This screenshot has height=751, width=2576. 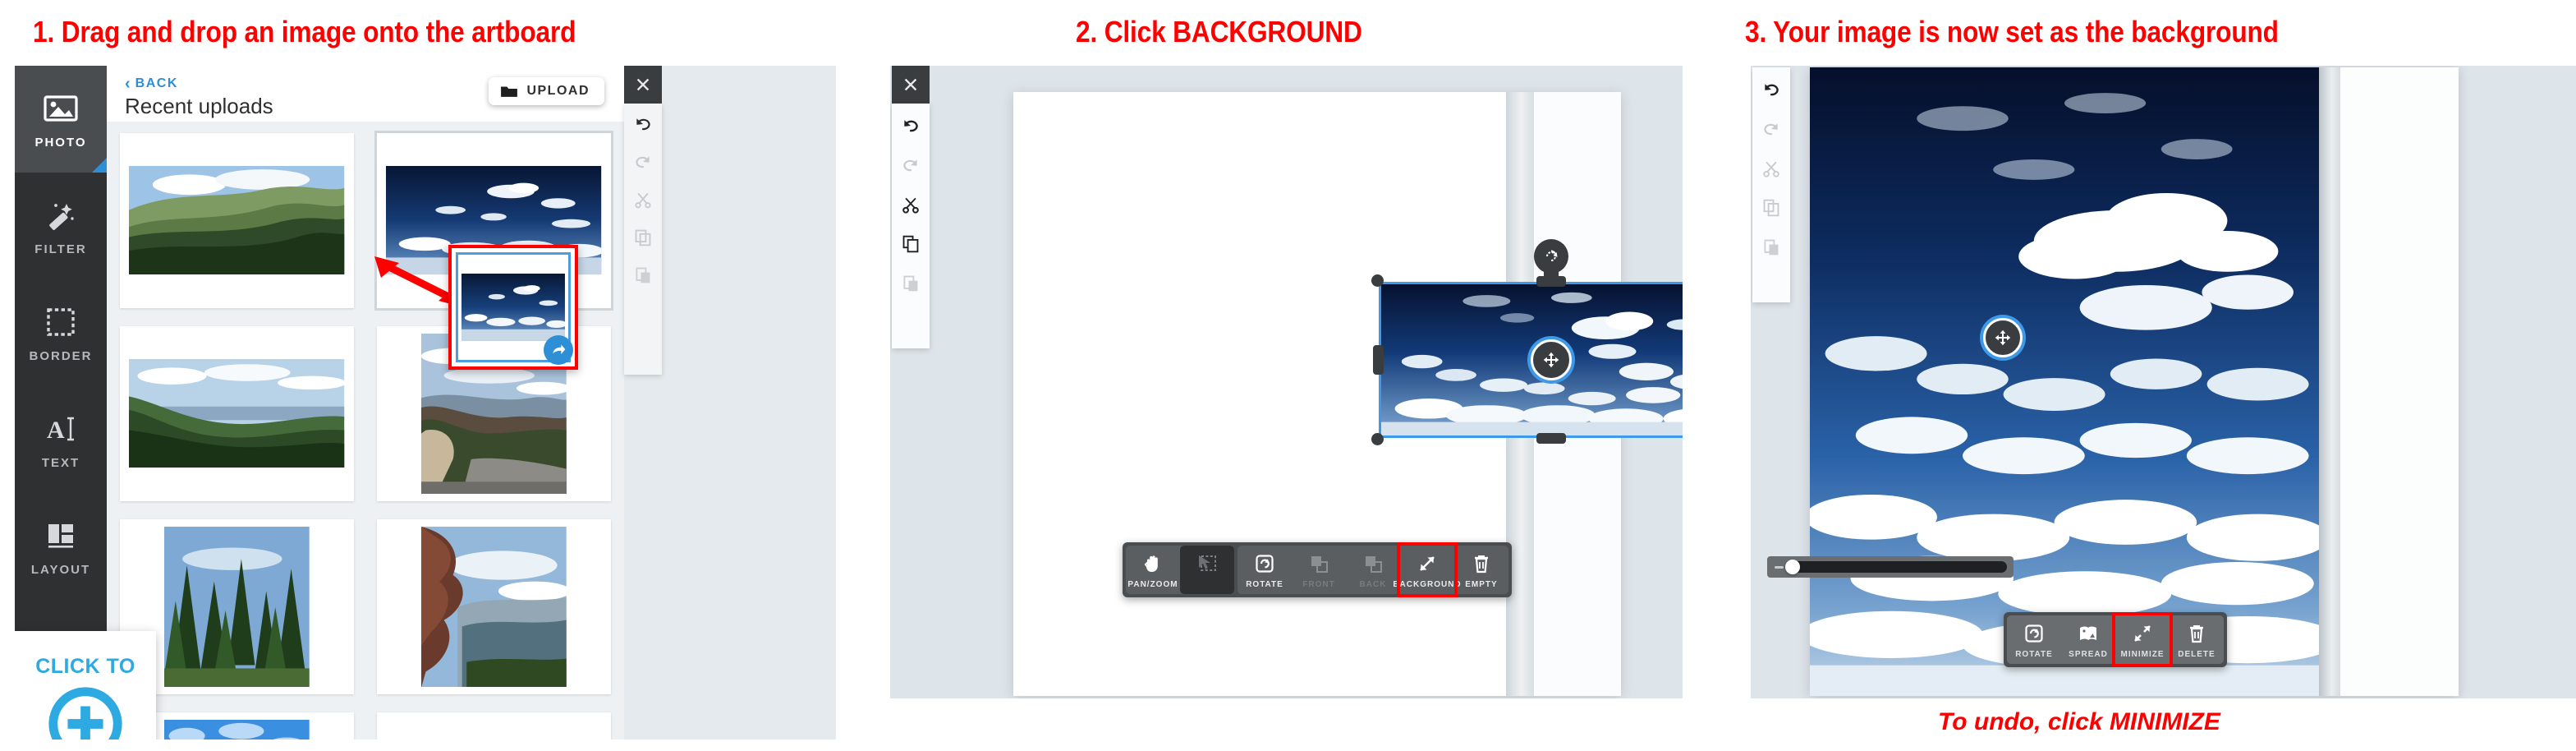 I want to click on sidebar-item-photo: PHOTO, so click(x=61, y=119).